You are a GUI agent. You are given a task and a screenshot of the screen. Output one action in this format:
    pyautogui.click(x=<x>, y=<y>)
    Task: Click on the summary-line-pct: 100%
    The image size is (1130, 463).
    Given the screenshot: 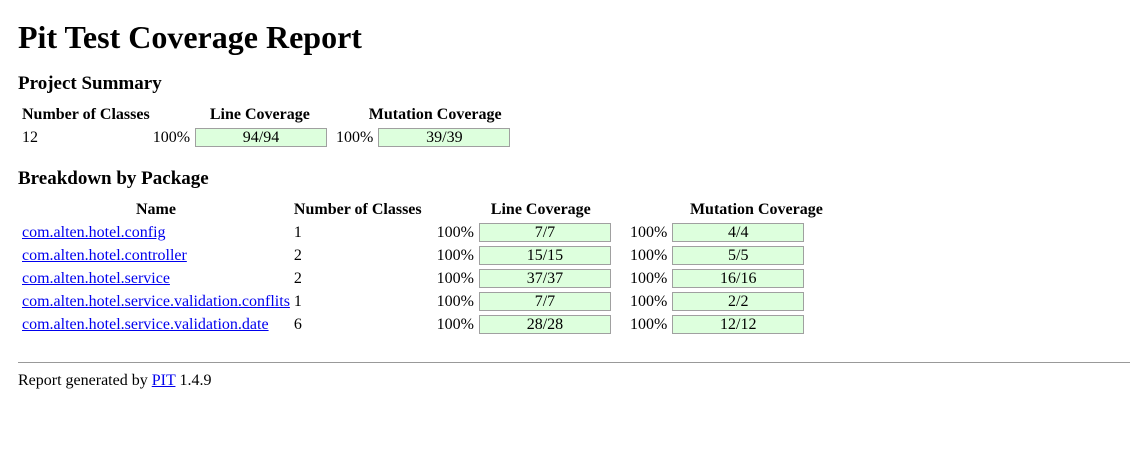 What is the action you would take?
    pyautogui.click(x=171, y=137)
    